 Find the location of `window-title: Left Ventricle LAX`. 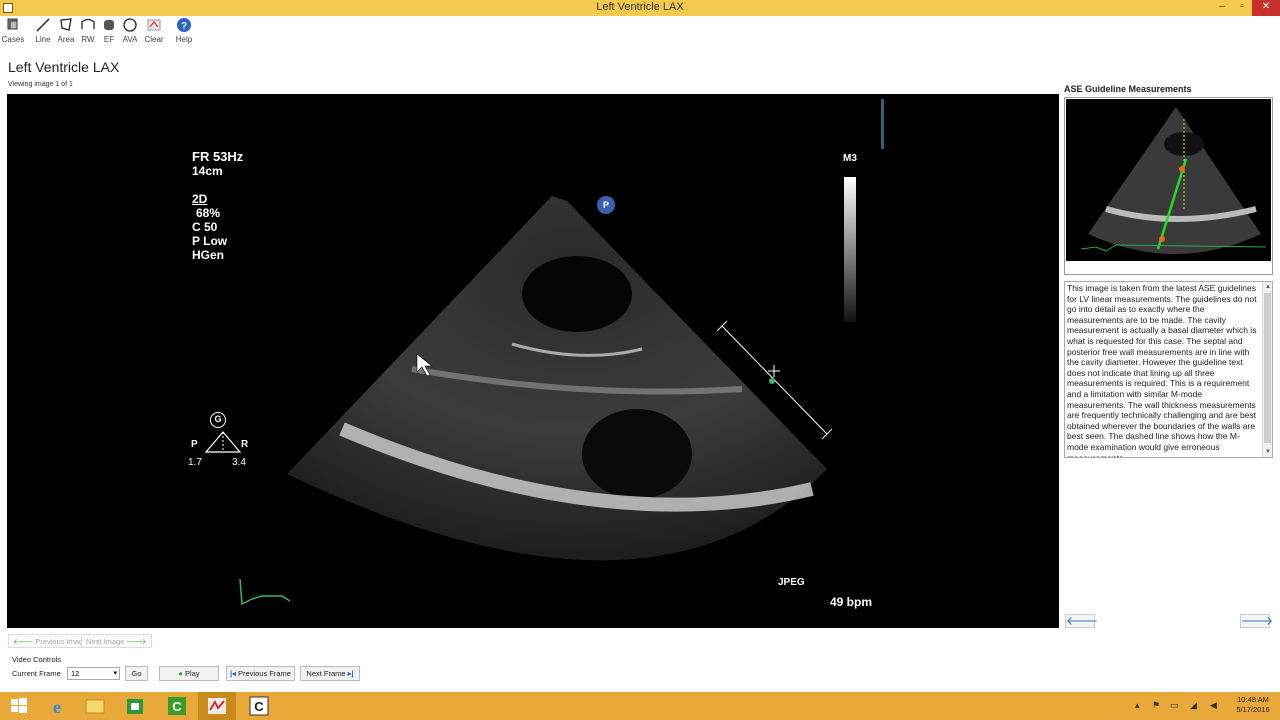

window-title: Left Ventricle LAX is located at coordinates (640, 7).